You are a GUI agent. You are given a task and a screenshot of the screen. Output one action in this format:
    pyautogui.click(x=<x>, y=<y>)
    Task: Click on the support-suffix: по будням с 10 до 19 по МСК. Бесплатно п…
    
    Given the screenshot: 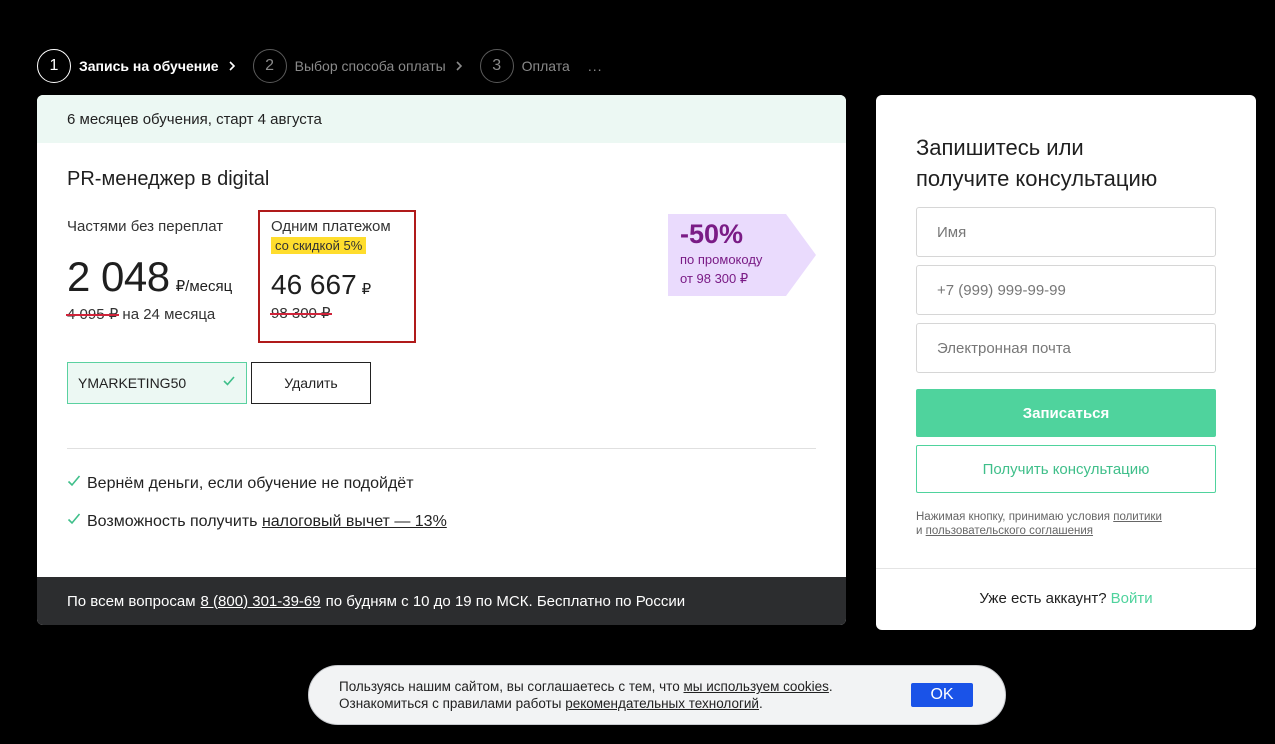 What is the action you would take?
    pyautogui.click(x=505, y=601)
    